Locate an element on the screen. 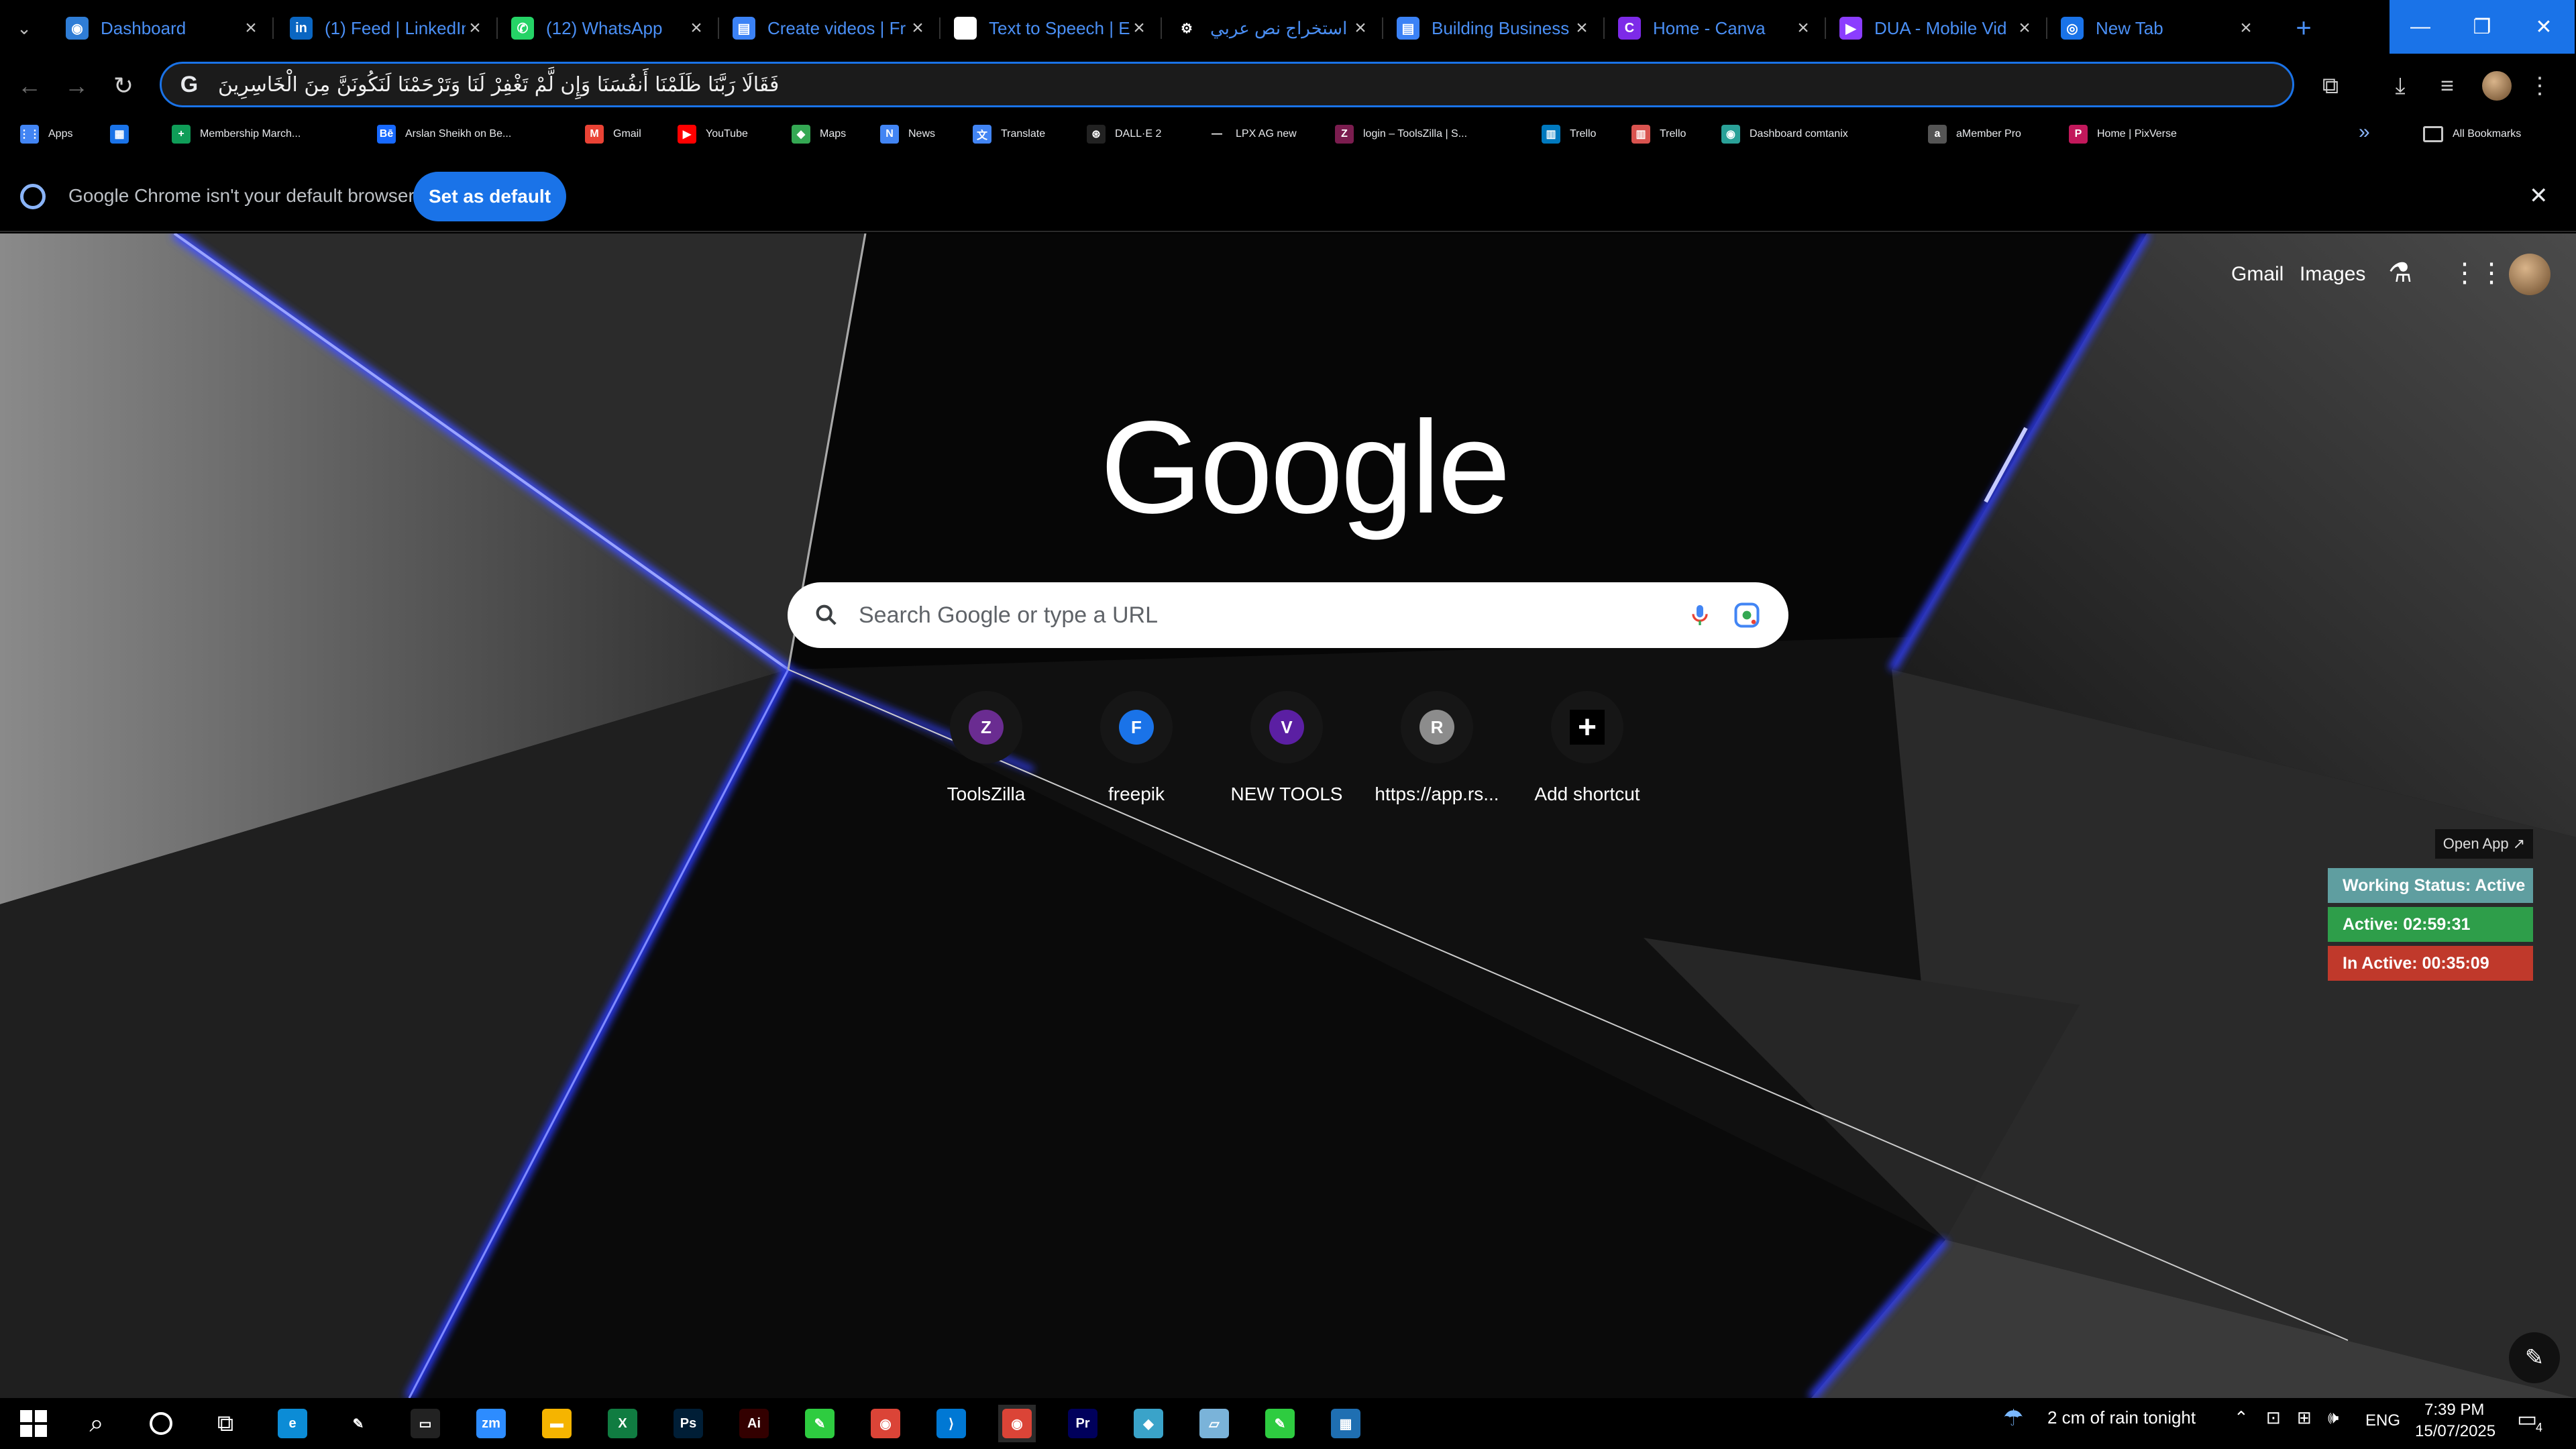 Image resolution: width=2576 pixels, height=1449 pixels. set-as-default-button: Set as default is located at coordinates (489, 196).